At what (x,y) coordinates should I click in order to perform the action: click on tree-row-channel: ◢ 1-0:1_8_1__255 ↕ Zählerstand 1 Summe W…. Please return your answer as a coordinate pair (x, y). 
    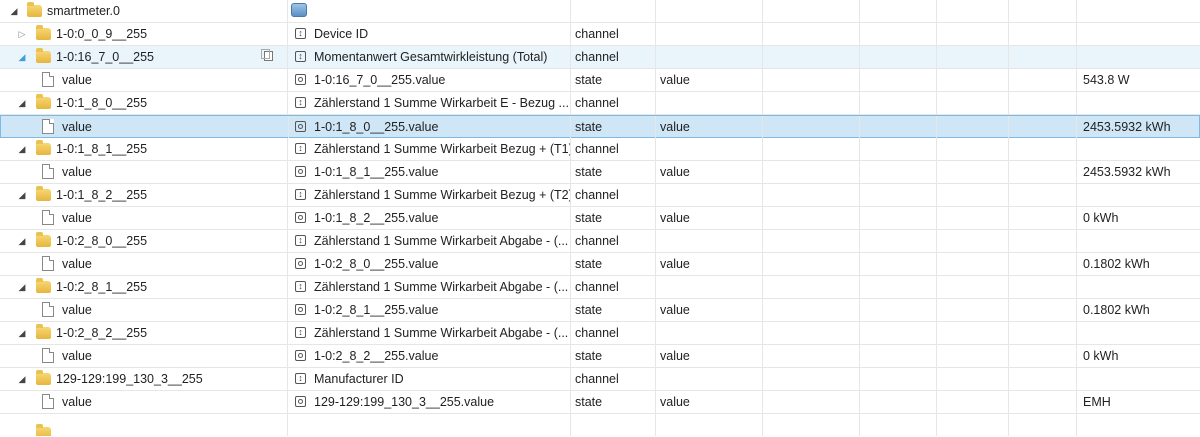
    Looking at the image, I should click on (600, 149).